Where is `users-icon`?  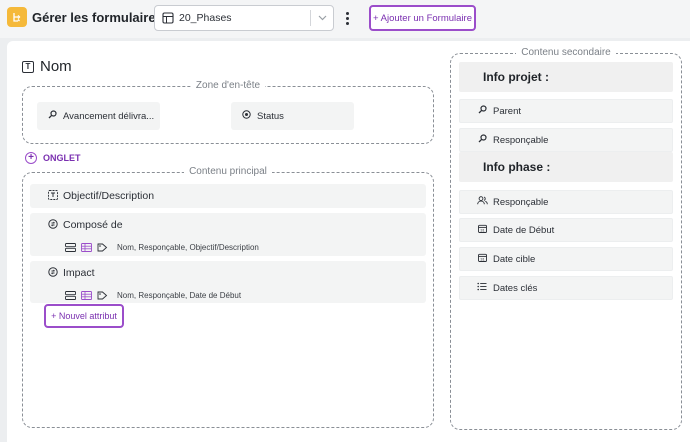
users-icon is located at coordinates (482, 202).